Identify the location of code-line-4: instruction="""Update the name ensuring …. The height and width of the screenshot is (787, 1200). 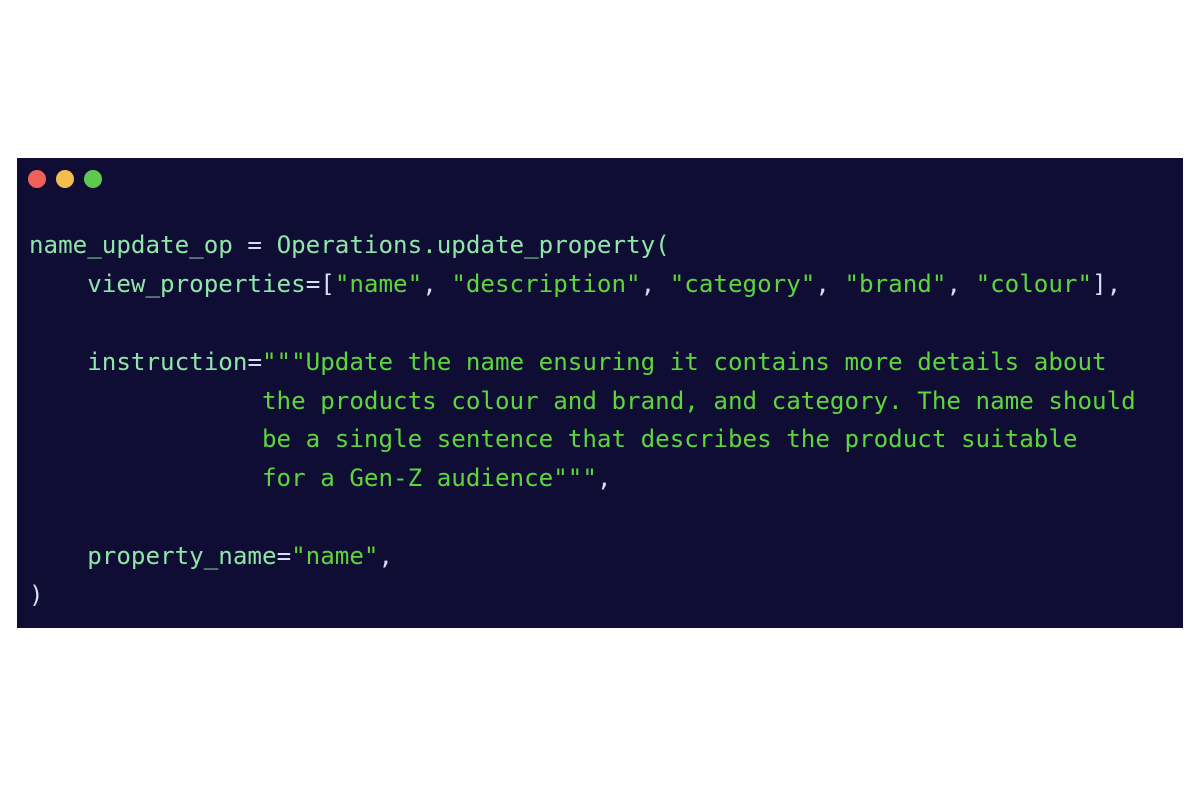
(582, 362).